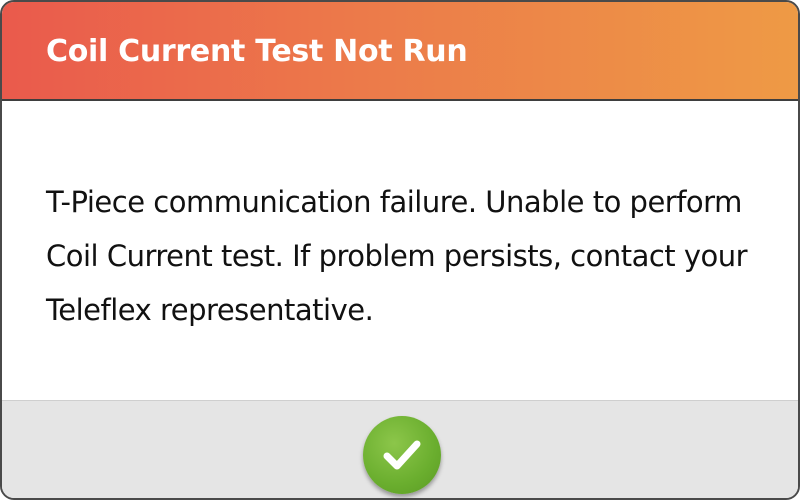 The width and height of the screenshot is (800, 500). Describe the element at coordinates (257, 51) in the screenshot. I see `dialog-title: Coil Current Test Not Run` at that location.